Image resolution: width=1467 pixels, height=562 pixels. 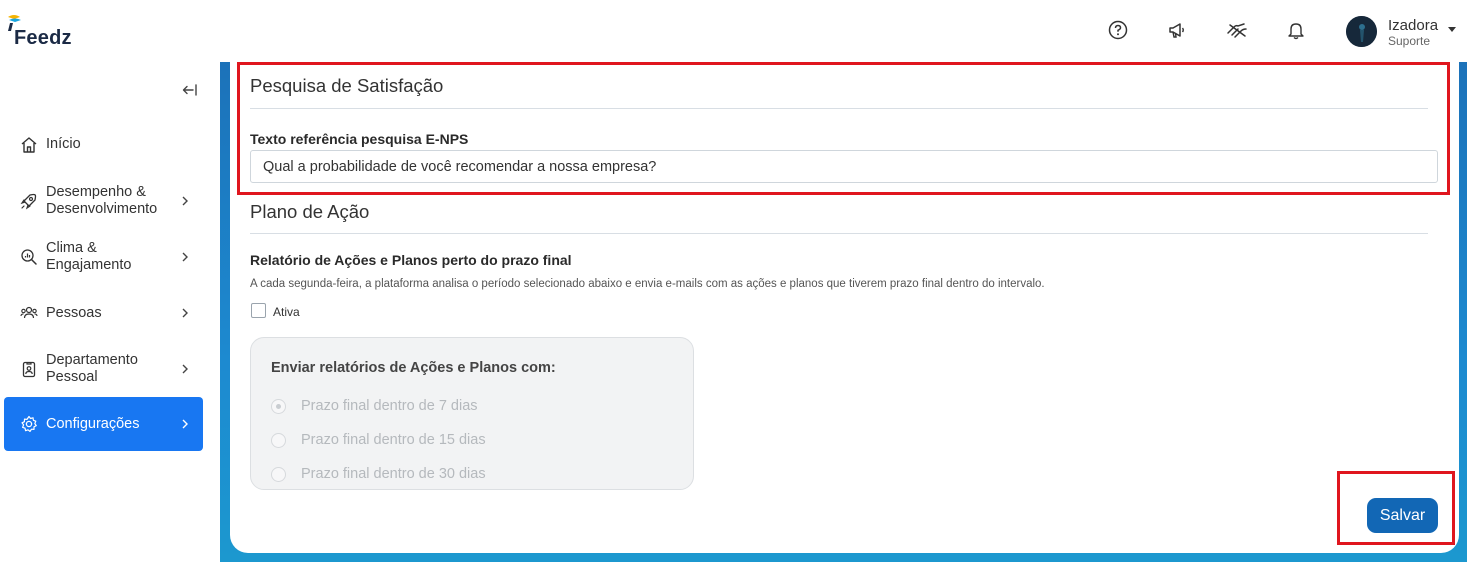 What do you see at coordinates (389, 406) in the screenshot?
I see `radio-7-days-label: Prazo final dentro de 7 dias` at bounding box center [389, 406].